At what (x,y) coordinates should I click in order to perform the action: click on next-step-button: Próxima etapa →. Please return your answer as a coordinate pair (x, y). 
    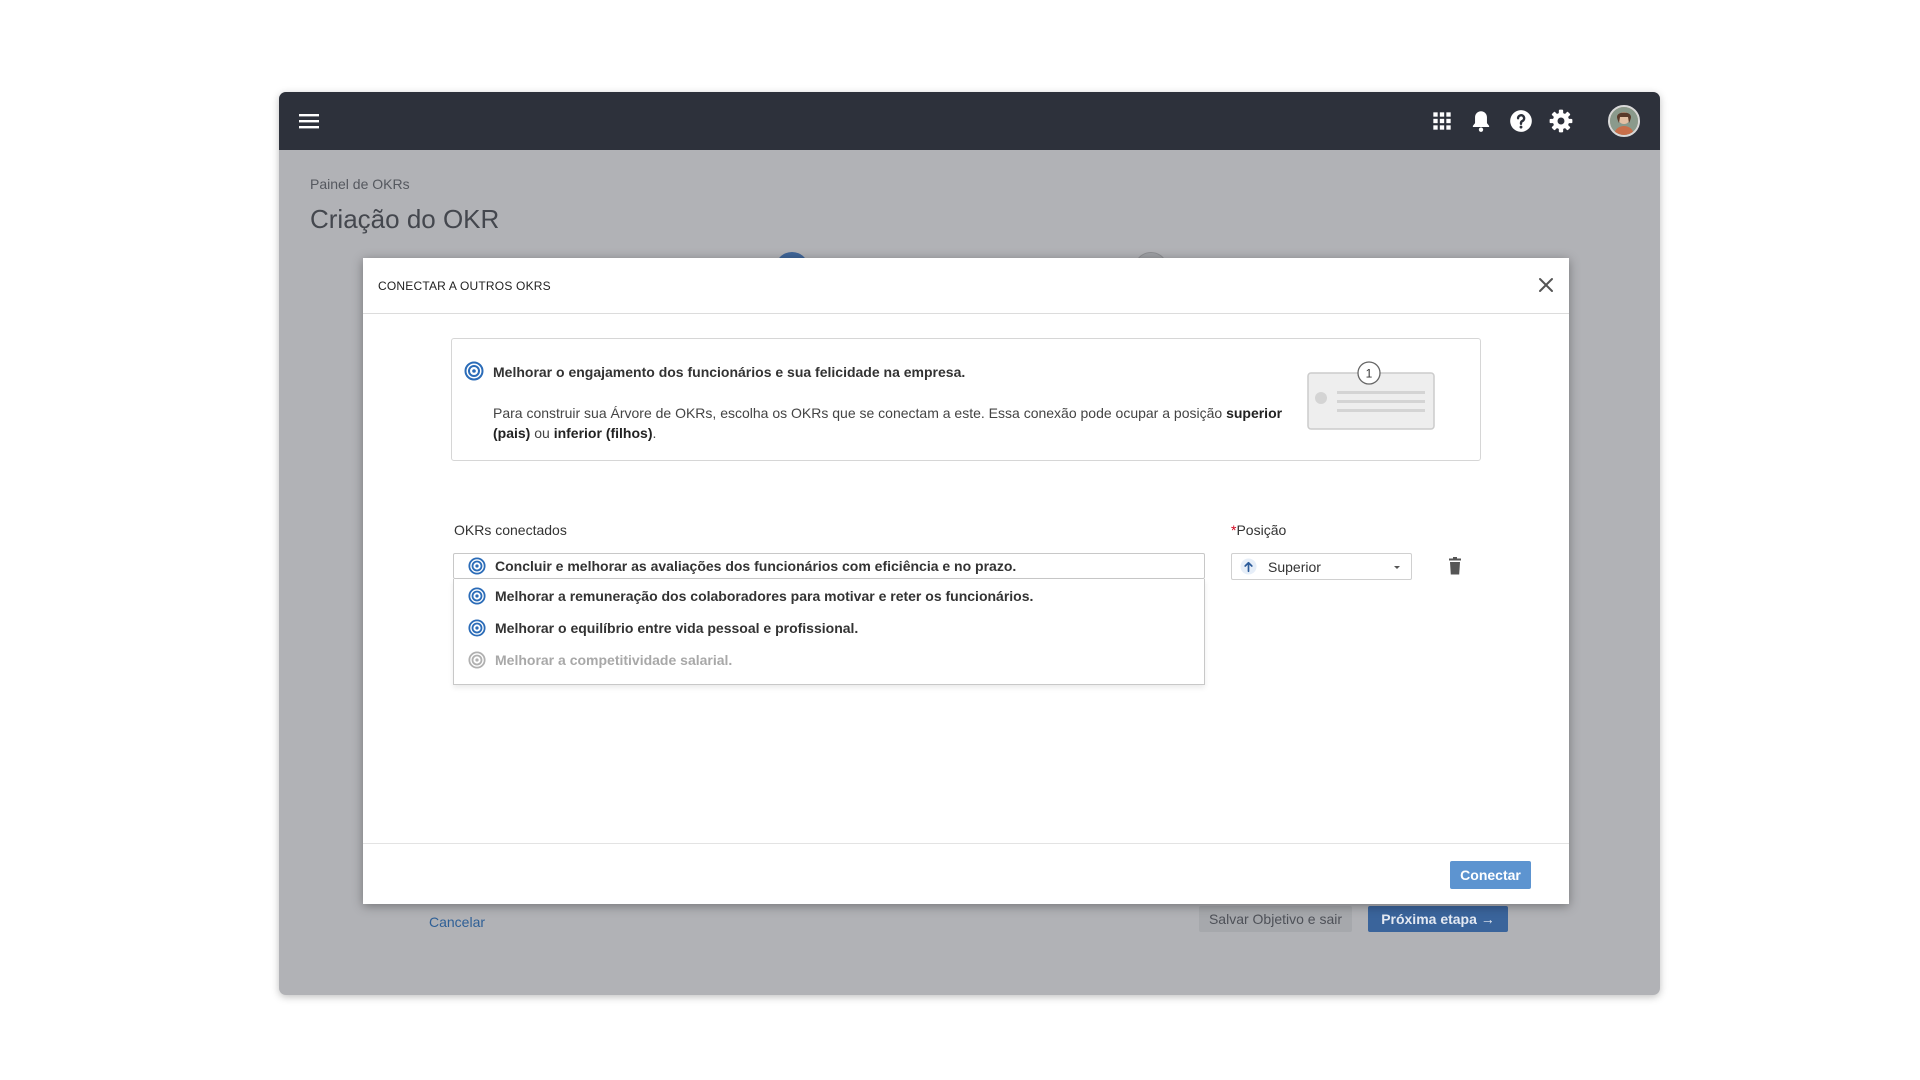
    Looking at the image, I should click on (1438, 919).